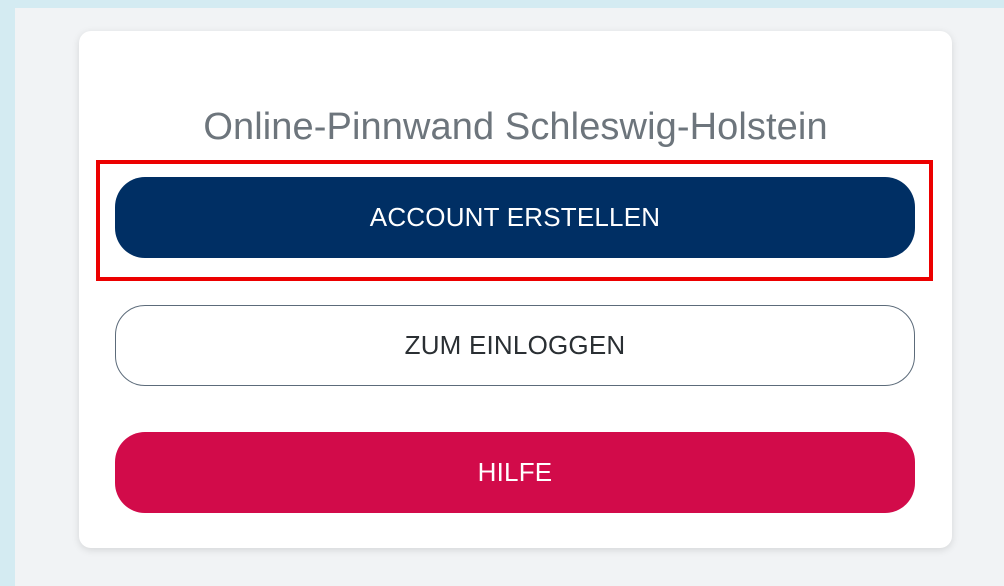 The width and height of the screenshot is (1004, 586). I want to click on page-title: Online-Pinnwand Schleswig-Holstein, so click(515, 127).